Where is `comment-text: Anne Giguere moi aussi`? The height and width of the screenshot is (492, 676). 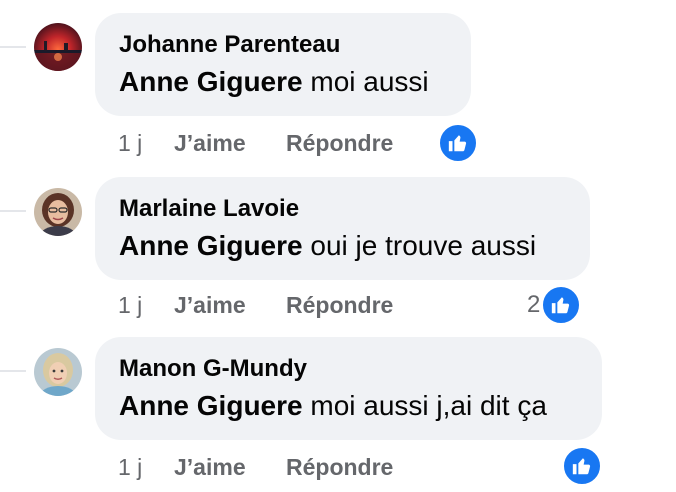
comment-text: Anne Giguere moi aussi is located at coordinates (283, 82).